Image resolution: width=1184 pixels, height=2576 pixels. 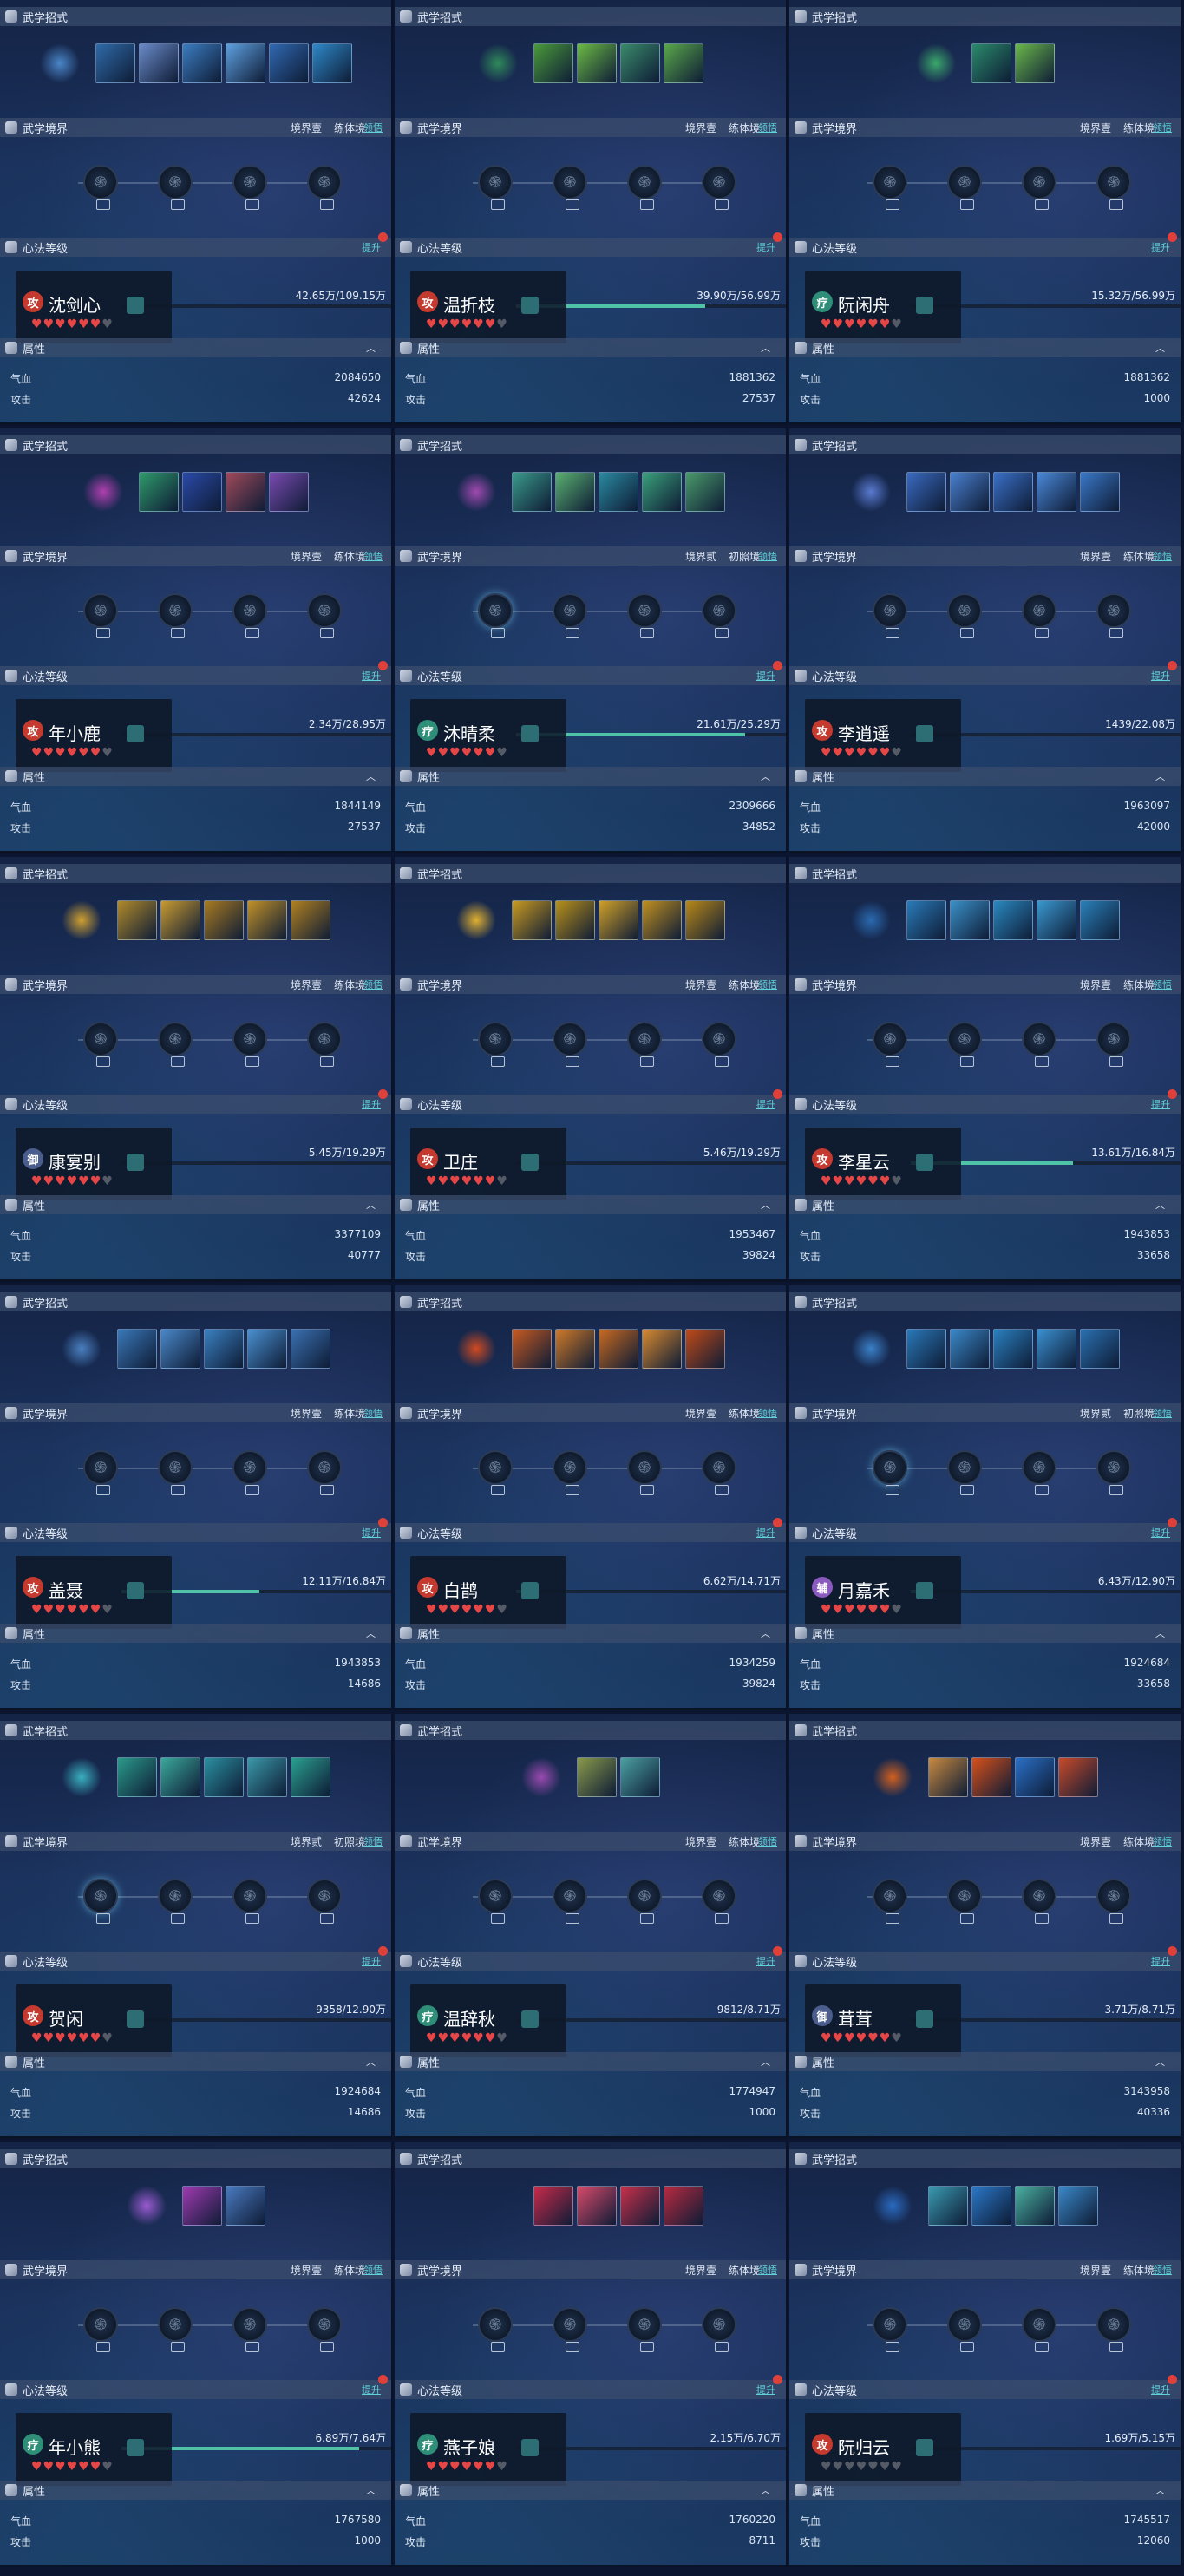 What do you see at coordinates (94, 1592) in the screenshot?
I see `character-card: 攻盖聂 ♥♥♥♥♥♥♥` at bounding box center [94, 1592].